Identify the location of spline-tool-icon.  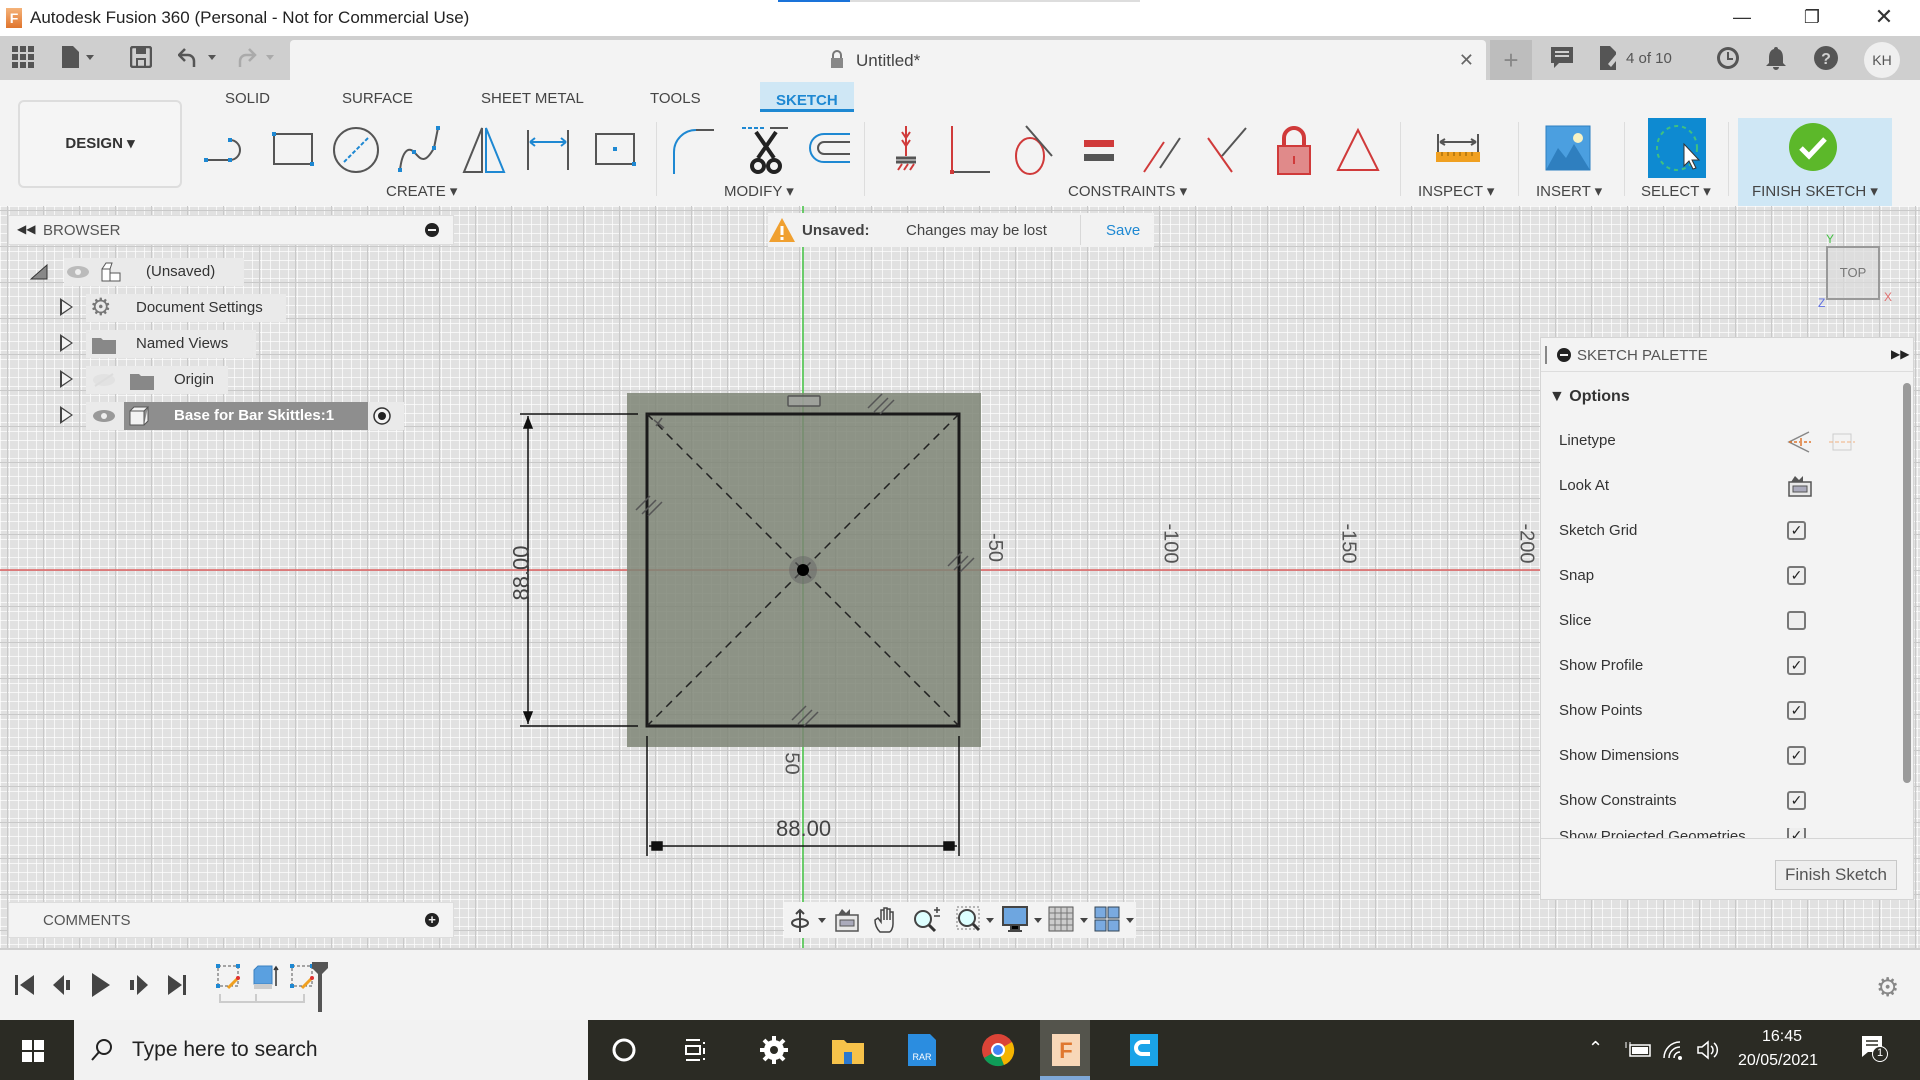
(420, 150).